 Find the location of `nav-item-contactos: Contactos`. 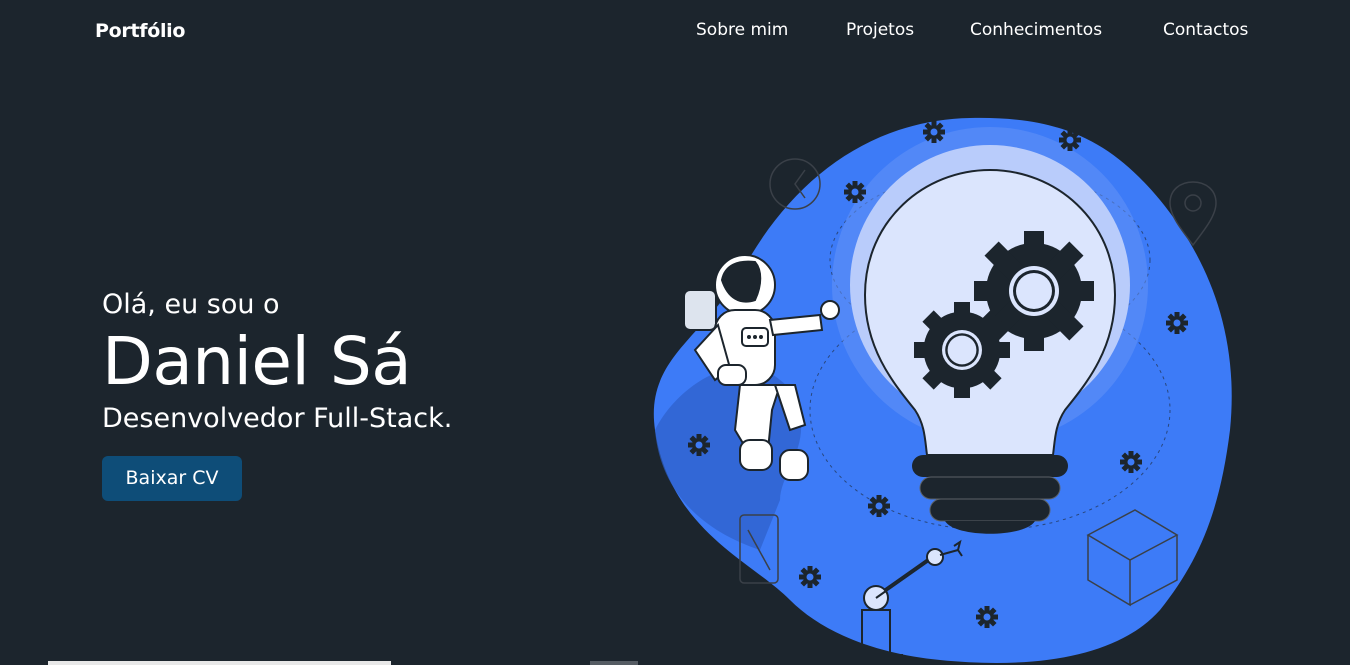

nav-item-contactos: Contactos is located at coordinates (1205, 30).